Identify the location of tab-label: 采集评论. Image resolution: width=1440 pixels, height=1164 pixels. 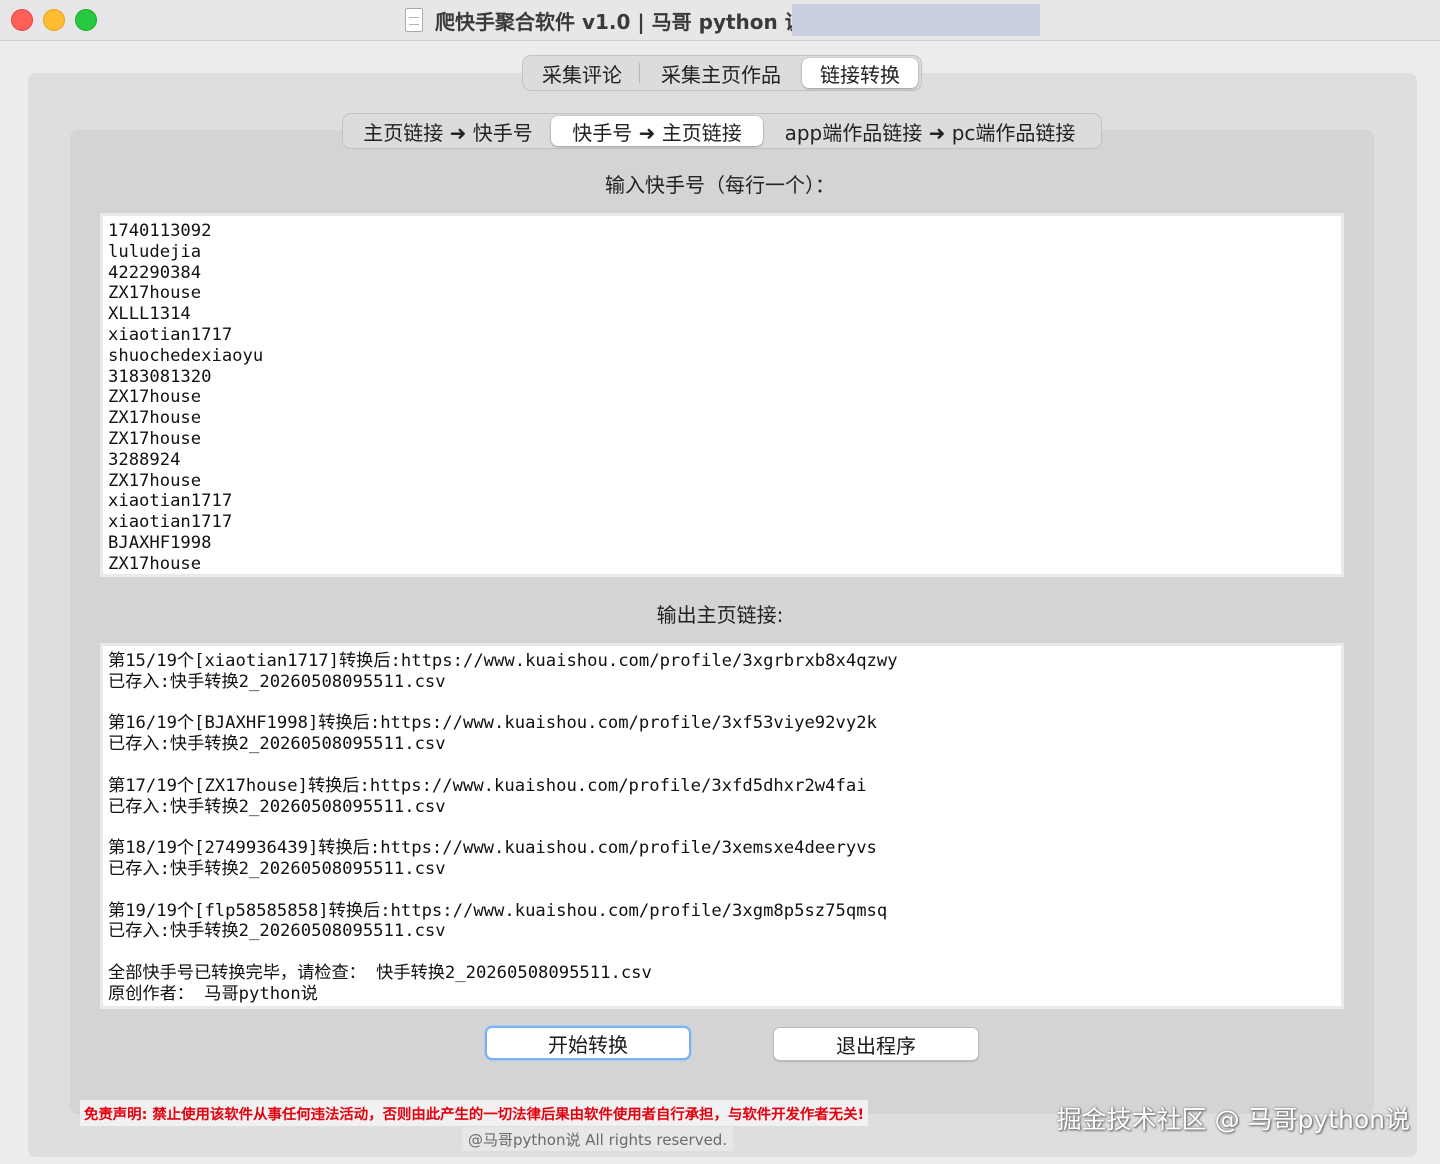
(582, 74).